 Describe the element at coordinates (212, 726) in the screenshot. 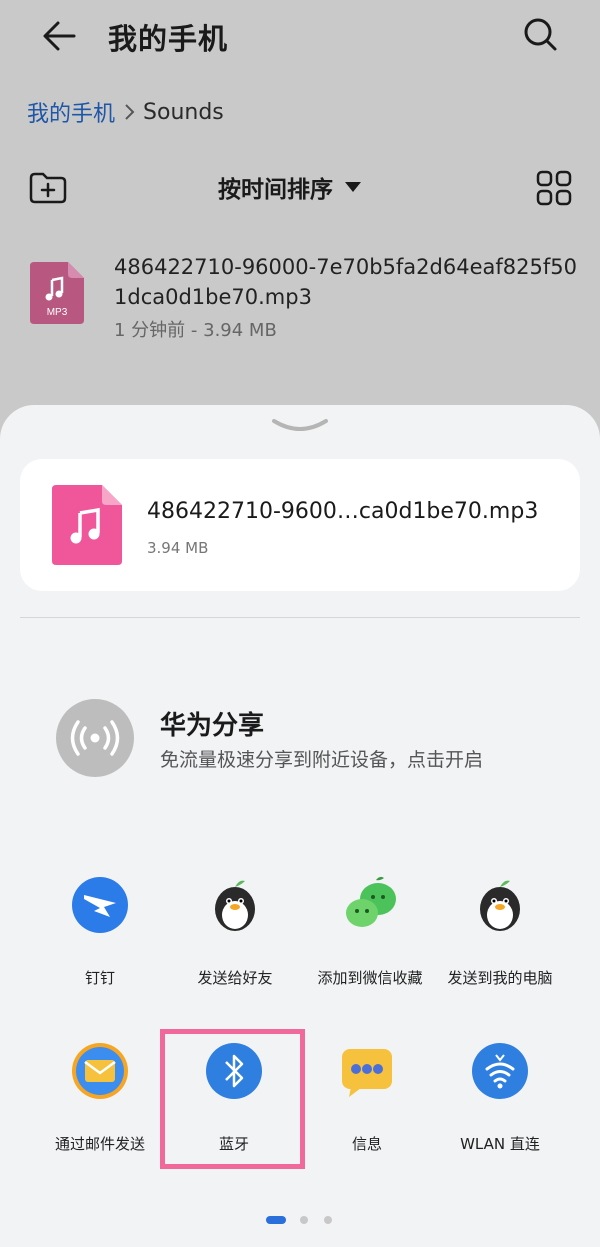

I see `huawei-share-title: 华为分享` at that location.